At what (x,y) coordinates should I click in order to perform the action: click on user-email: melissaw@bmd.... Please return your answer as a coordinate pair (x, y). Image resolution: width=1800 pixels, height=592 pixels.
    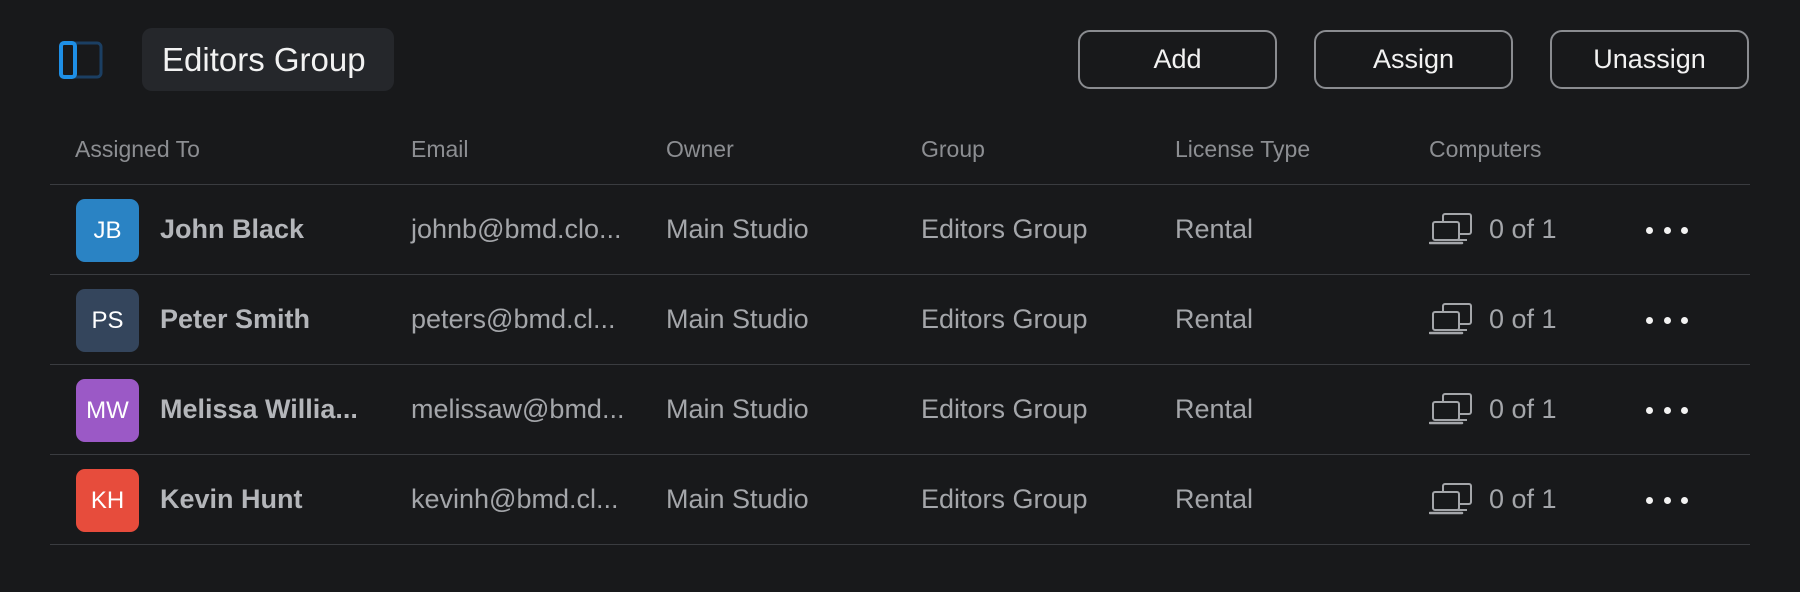
    Looking at the image, I should click on (518, 409).